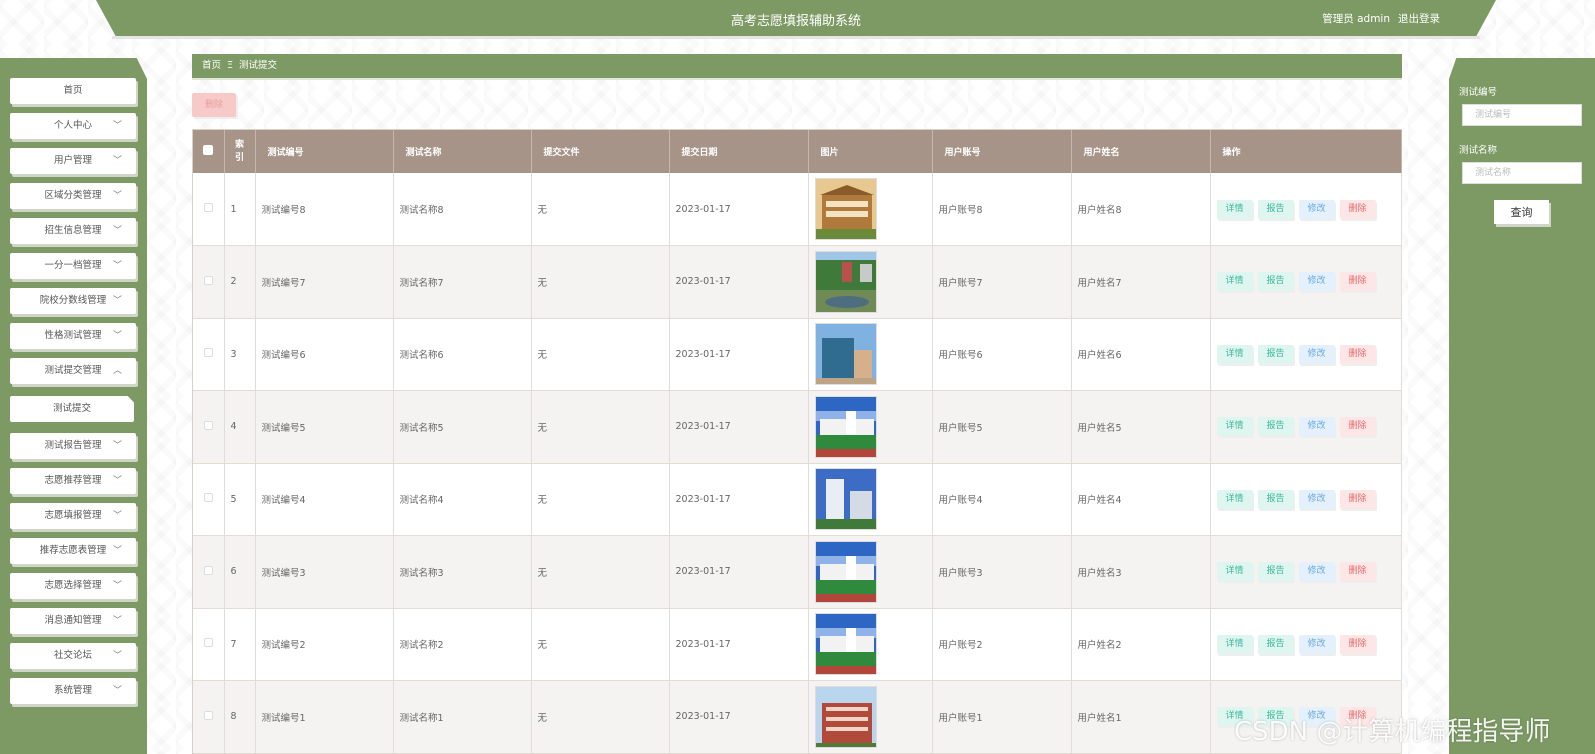 The image size is (1595, 754). Describe the element at coordinates (739, 151) in the screenshot. I see `col-header-date: 提交日期` at that location.